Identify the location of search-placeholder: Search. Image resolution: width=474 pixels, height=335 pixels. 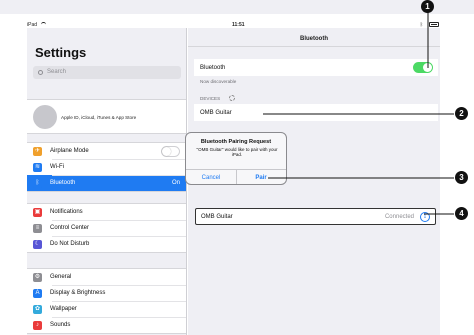
(57, 72).